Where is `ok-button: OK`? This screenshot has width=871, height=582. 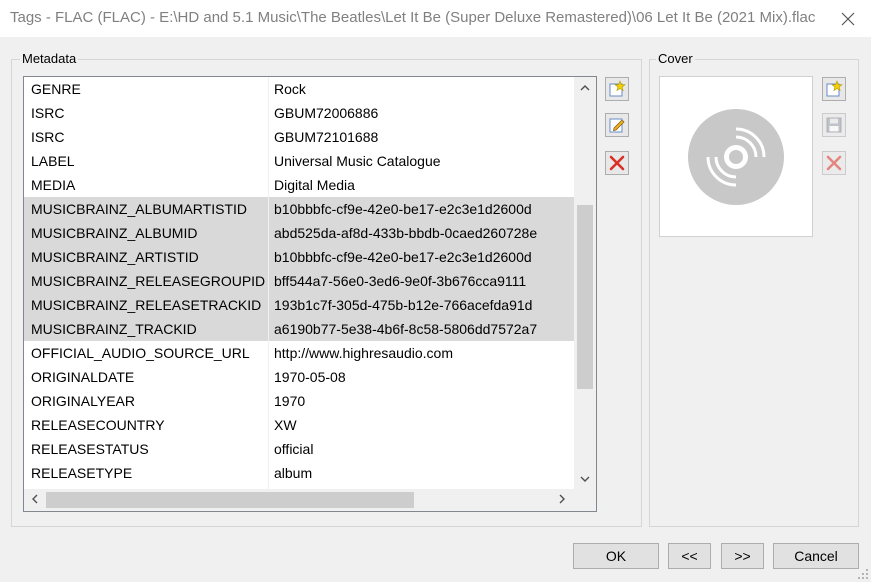 ok-button: OK is located at coordinates (616, 556).